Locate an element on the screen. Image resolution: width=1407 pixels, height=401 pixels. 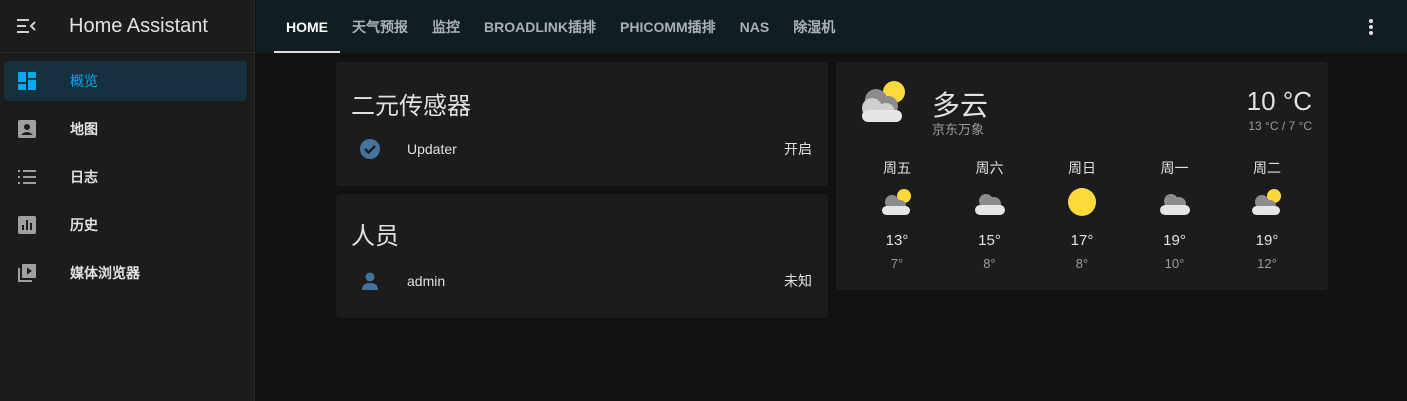
sidebar-item-map: 地图 is located at coordinates (125, 129).